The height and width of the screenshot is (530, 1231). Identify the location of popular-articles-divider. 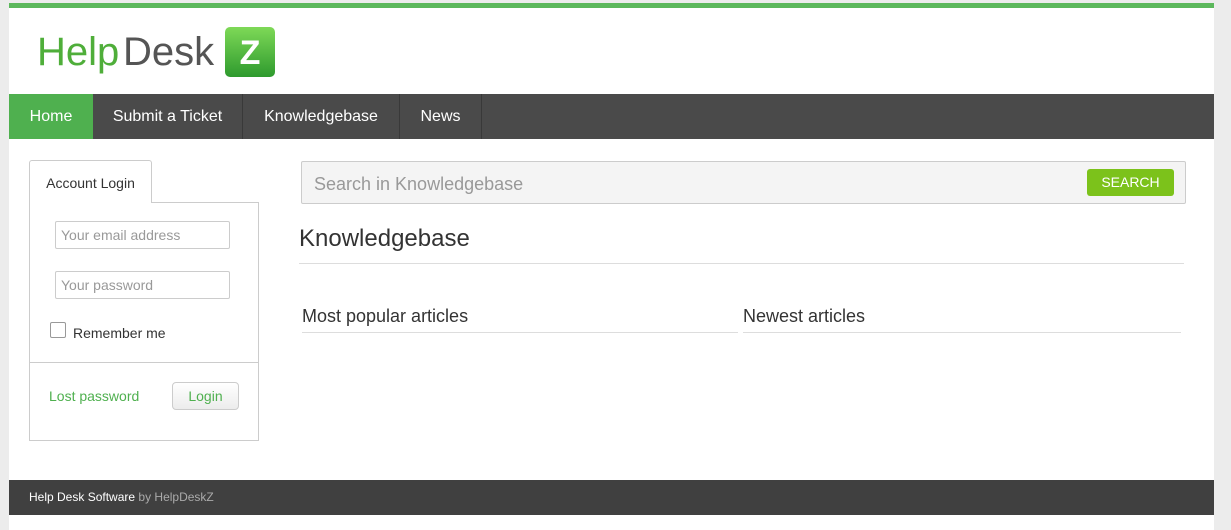
(520, 332).